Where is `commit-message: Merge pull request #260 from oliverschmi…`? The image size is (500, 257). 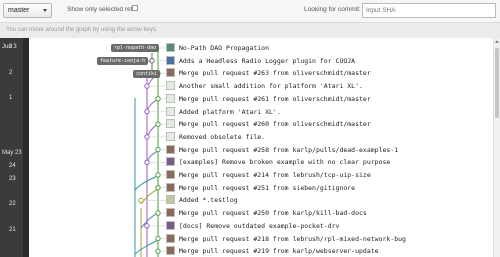
commit-message: Merge pull request #260 from oliverschmi… is located at coordinates (275, 124).